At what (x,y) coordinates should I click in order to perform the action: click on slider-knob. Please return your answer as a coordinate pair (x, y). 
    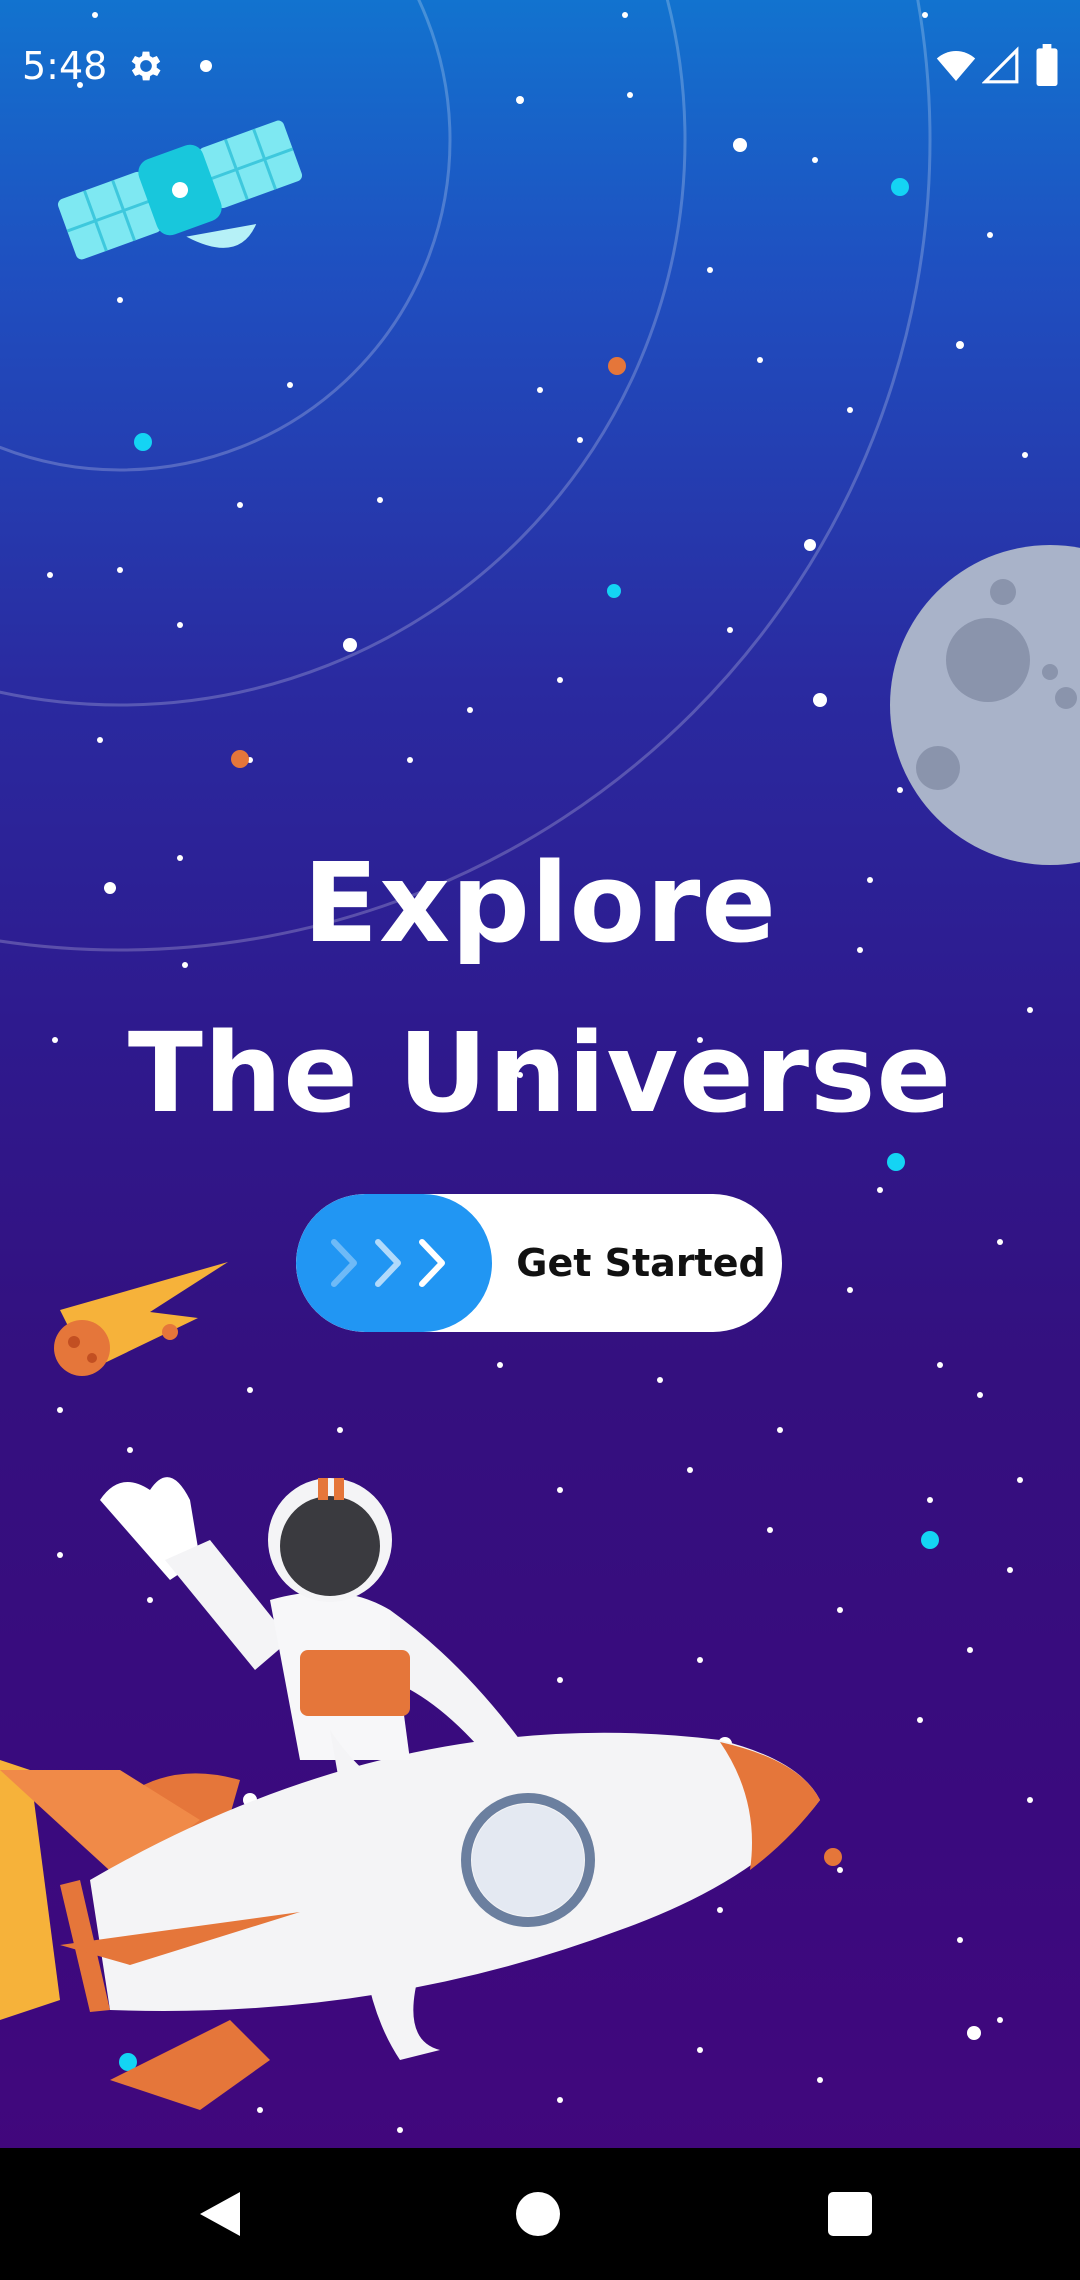
    Looking at the image, I should click on (394, 1263).